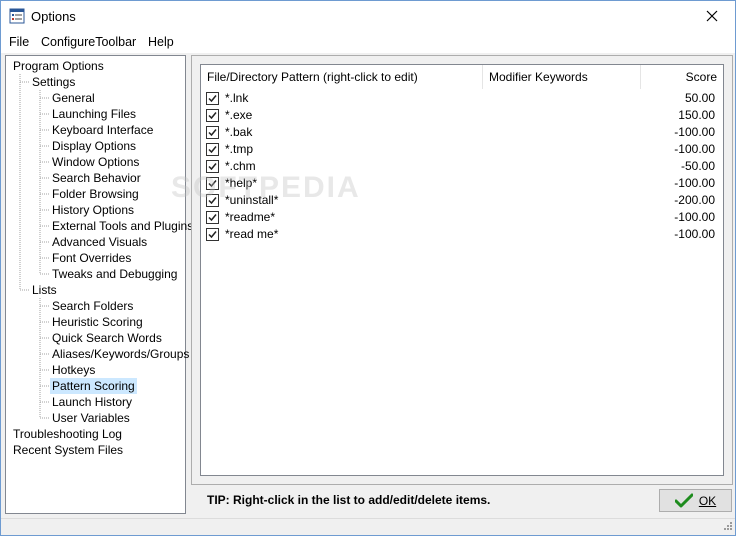  Describe the element at coordinates (237, 98) in the screenshot. I see `row-pattern: *.lnk` at that location.